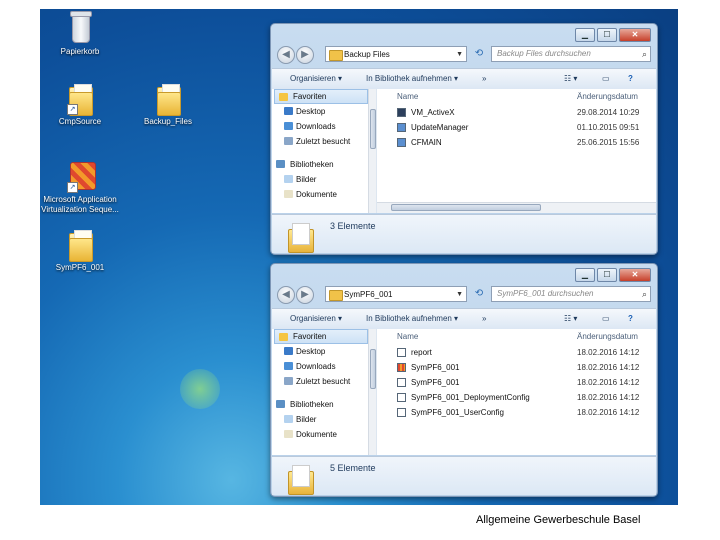 This screenshot has height=540, width=720. What do you see at coordinates (83, 104) in the screenshot?
I see `desktop-icon-cmpsource: ↗ CmpSource` at bounding box center [83, 104].